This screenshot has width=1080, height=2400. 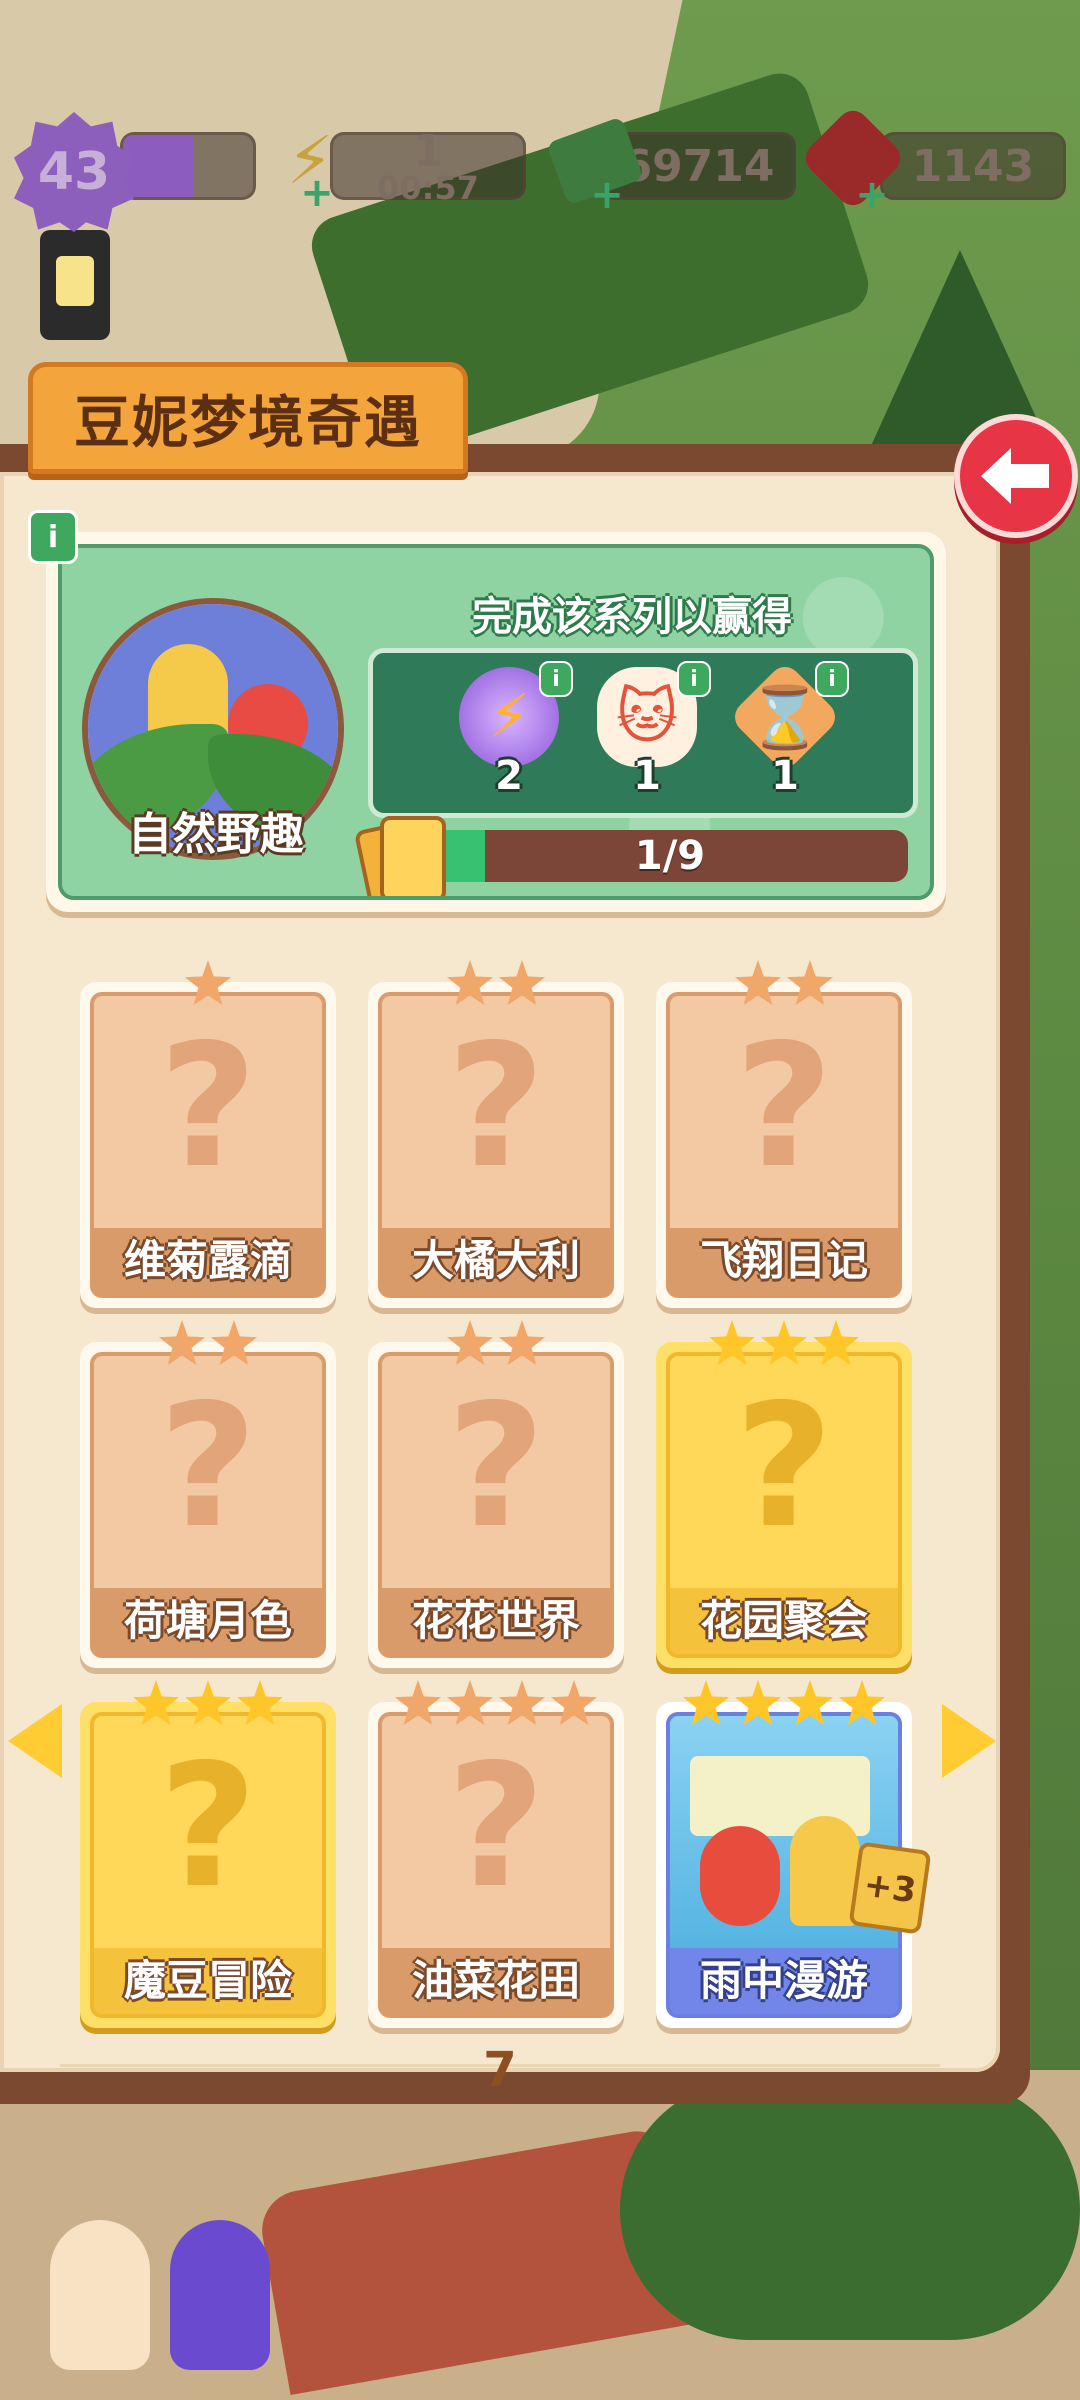 I want to click on series-progress-bar: 1/9, so click(x=670, y=856).